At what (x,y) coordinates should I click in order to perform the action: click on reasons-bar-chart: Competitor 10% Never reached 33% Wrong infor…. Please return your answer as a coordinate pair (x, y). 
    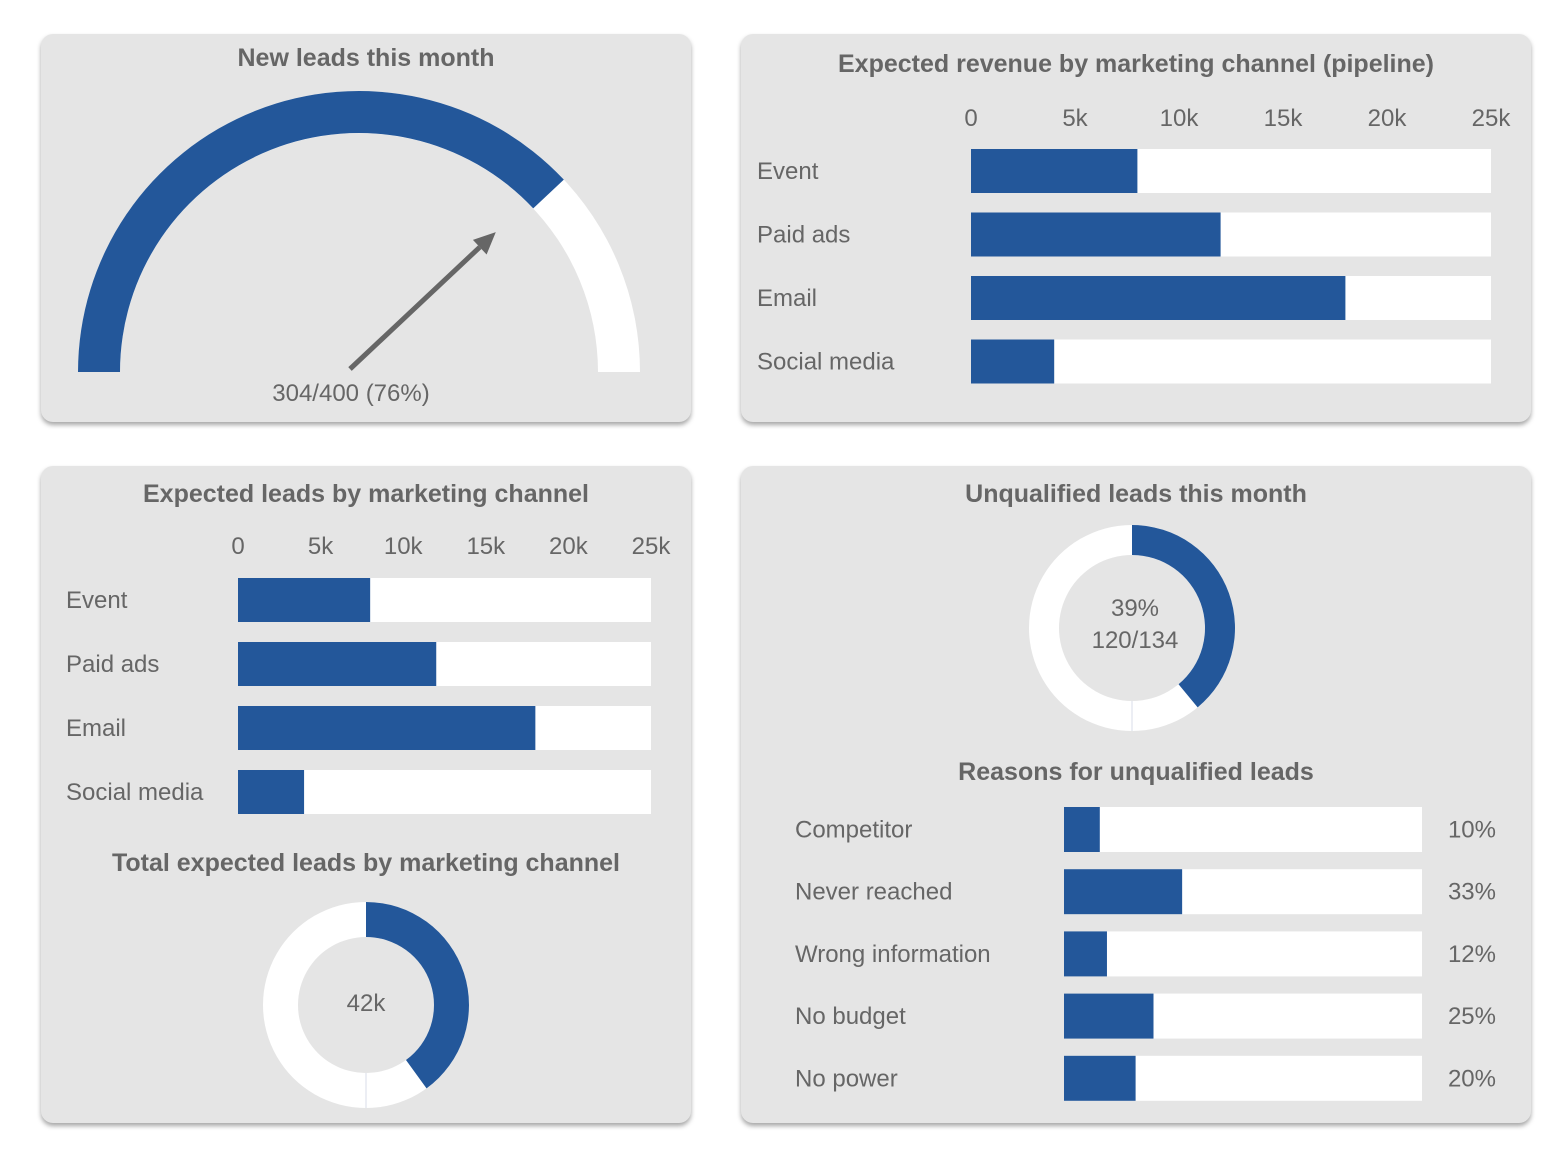
    Looking at the image, I should click on (1145, 954).